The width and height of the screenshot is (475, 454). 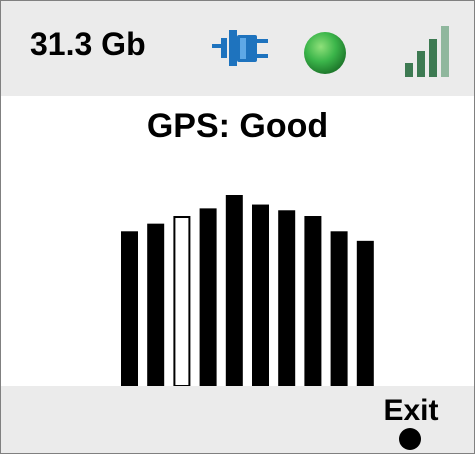 I want to click on power-plug-icon, so click(x=240, y=48).